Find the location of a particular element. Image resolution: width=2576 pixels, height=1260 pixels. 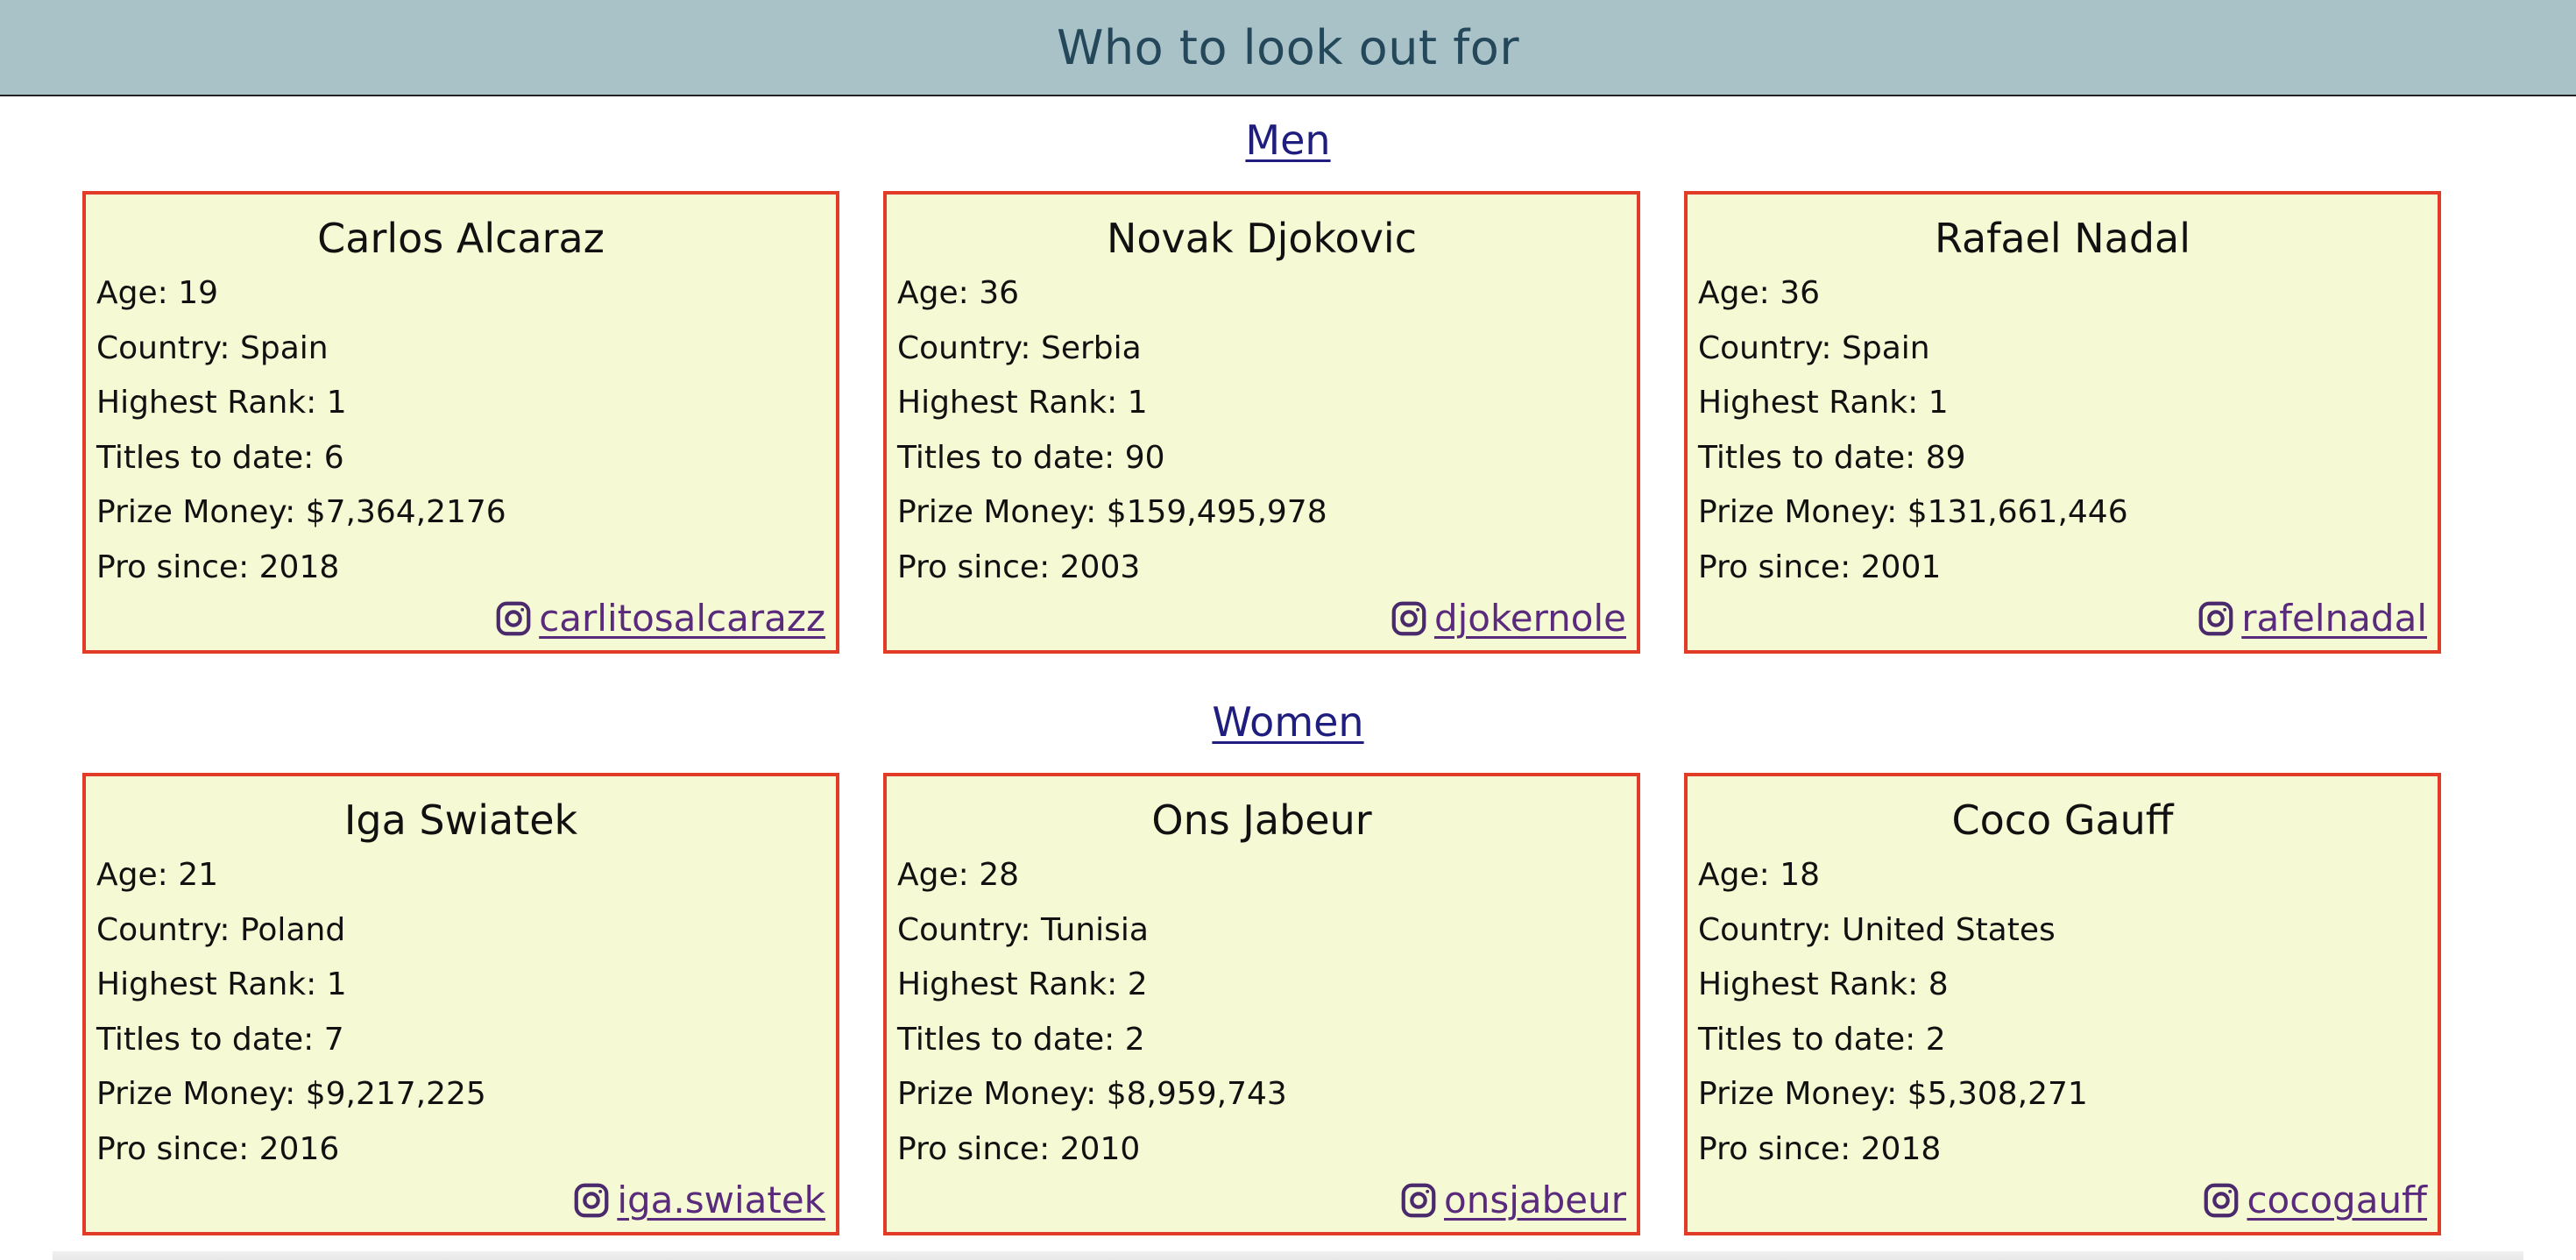

section-link-men: Men is located at coordinates (1287, 140).